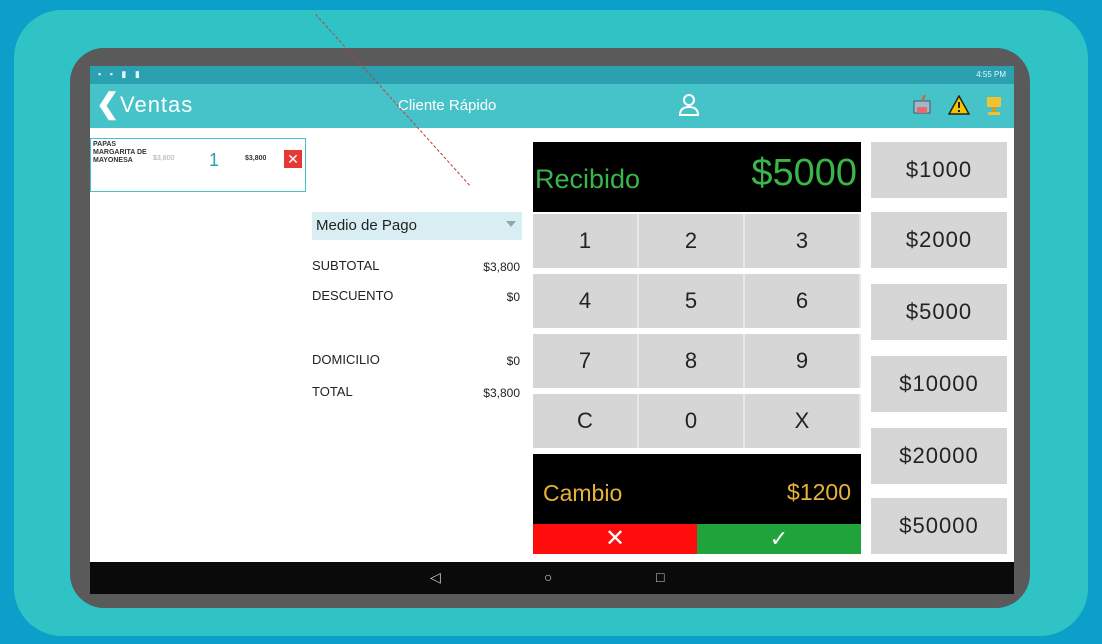 The width and height of the screenshot is (1102, 644). I want to click on key-6: 6, so click(803, 301).